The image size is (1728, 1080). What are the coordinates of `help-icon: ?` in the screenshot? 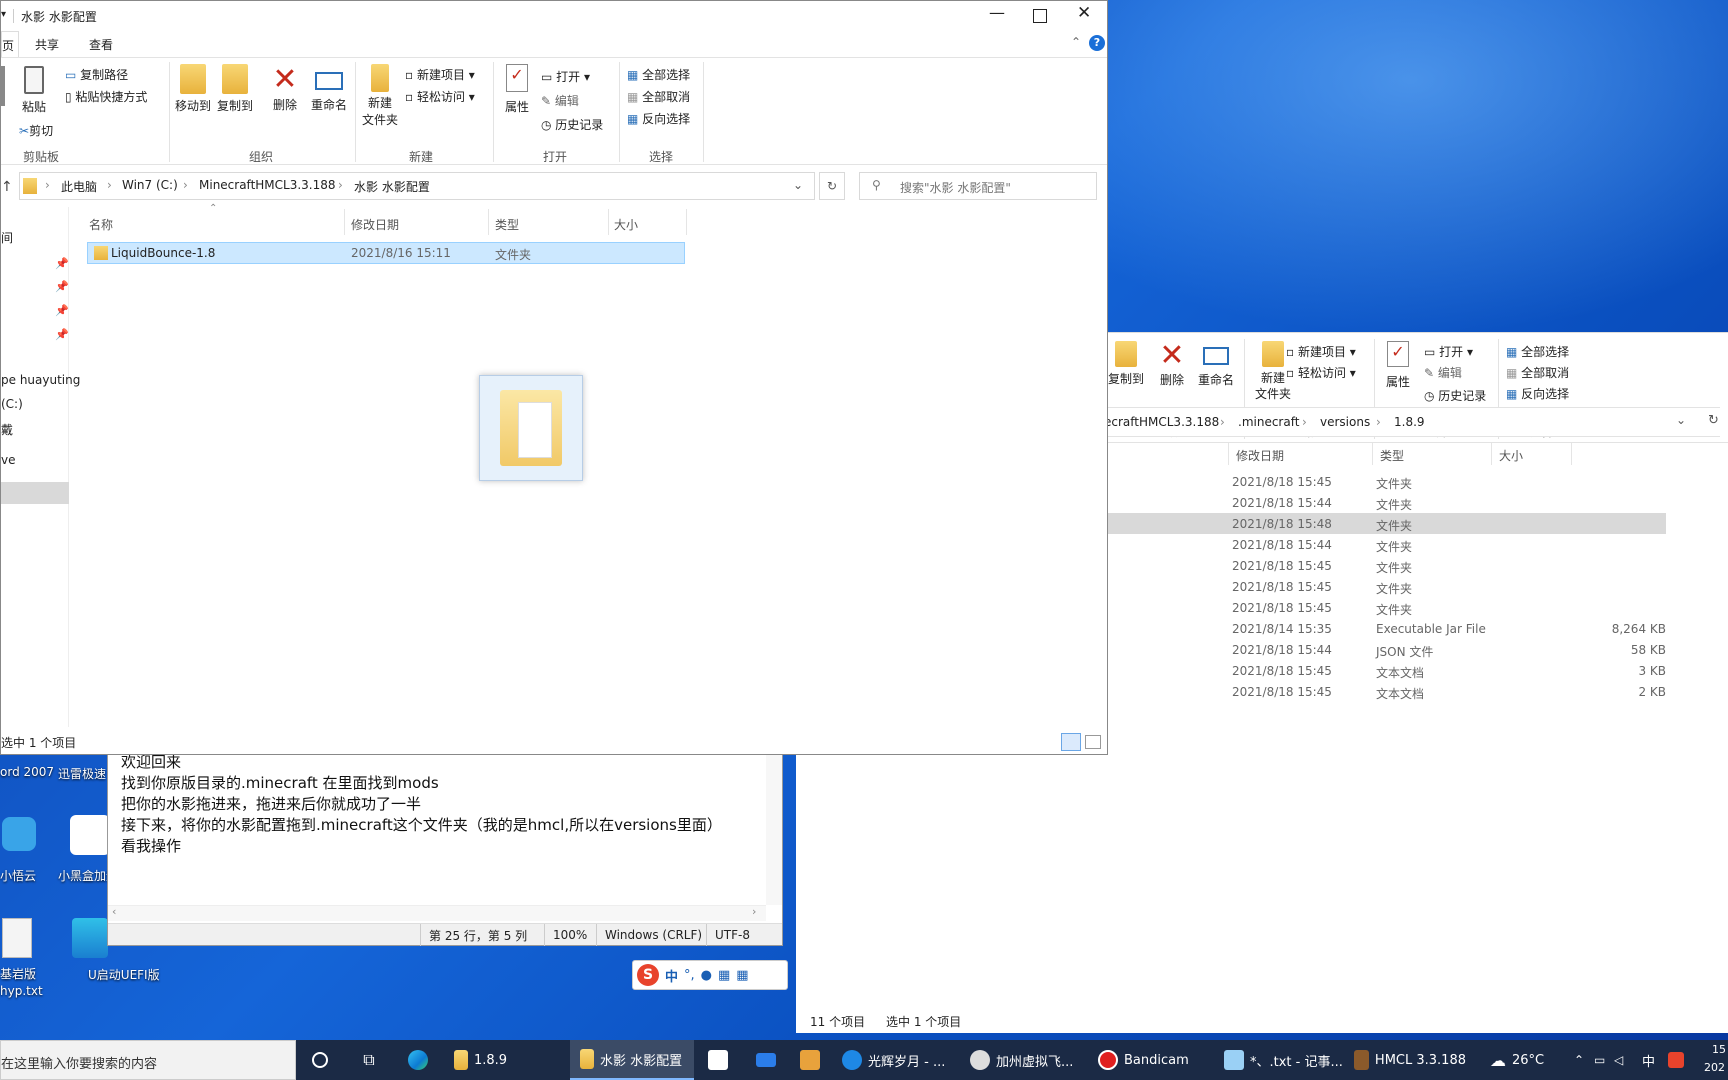 It's located at (1097, 43).